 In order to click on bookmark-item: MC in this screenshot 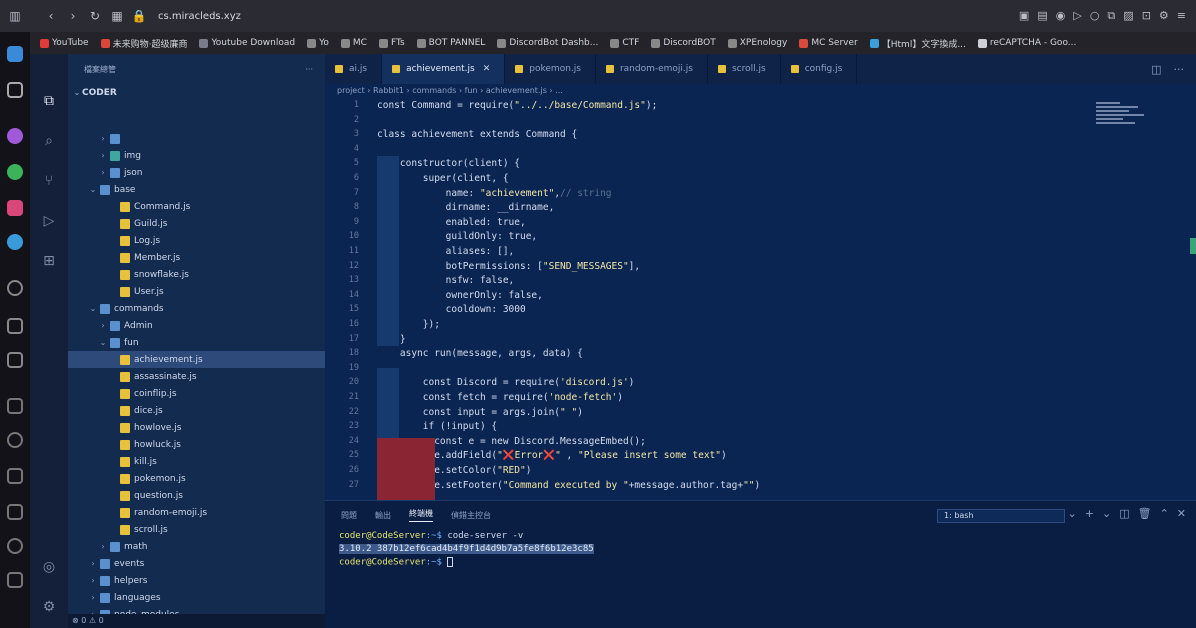, I will do `click(353, 43)`.